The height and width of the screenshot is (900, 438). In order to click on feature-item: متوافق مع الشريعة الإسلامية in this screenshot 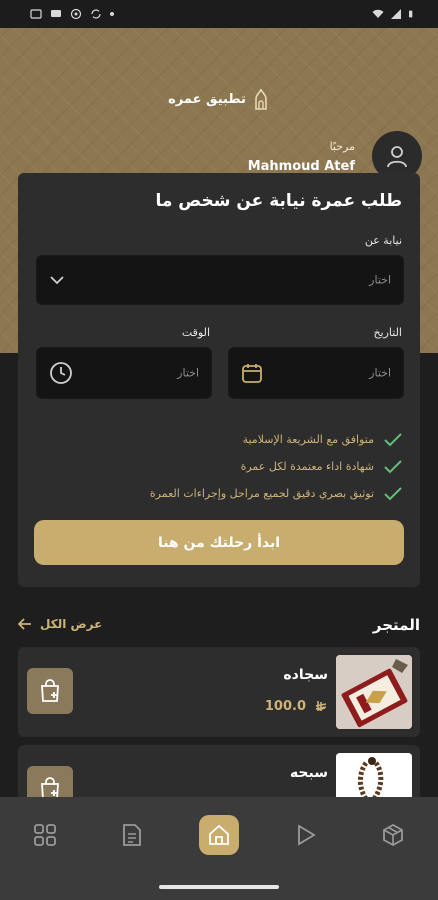, I will do `click(276, 439)`.